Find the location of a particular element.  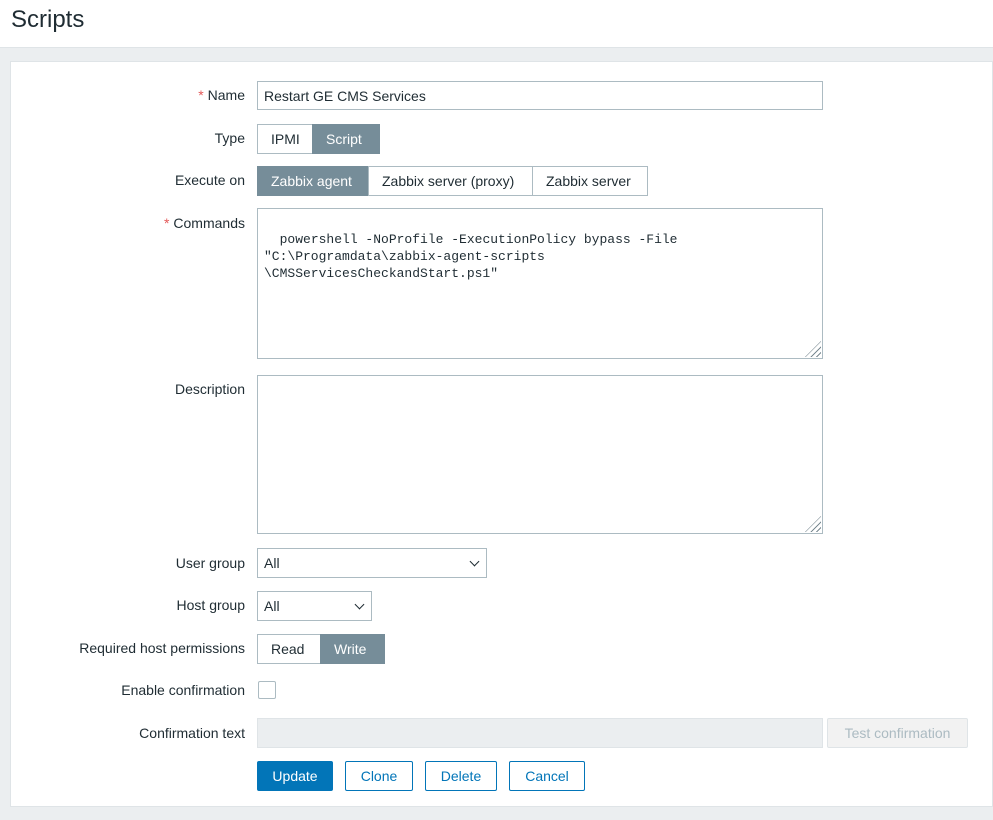

permission-option-read: Read is located at coordinates (289, 649).